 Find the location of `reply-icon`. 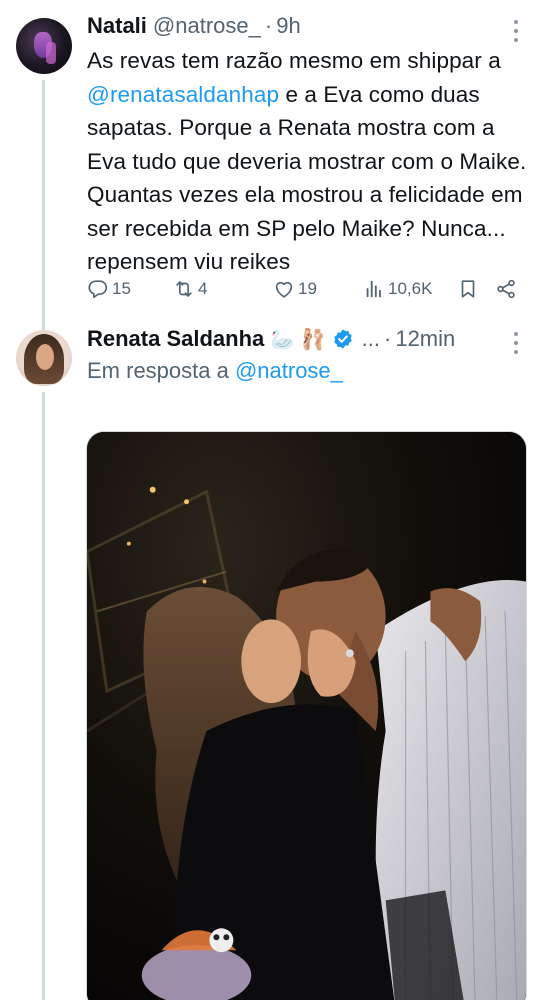

reply-icon is located at coordinates (98, 289).